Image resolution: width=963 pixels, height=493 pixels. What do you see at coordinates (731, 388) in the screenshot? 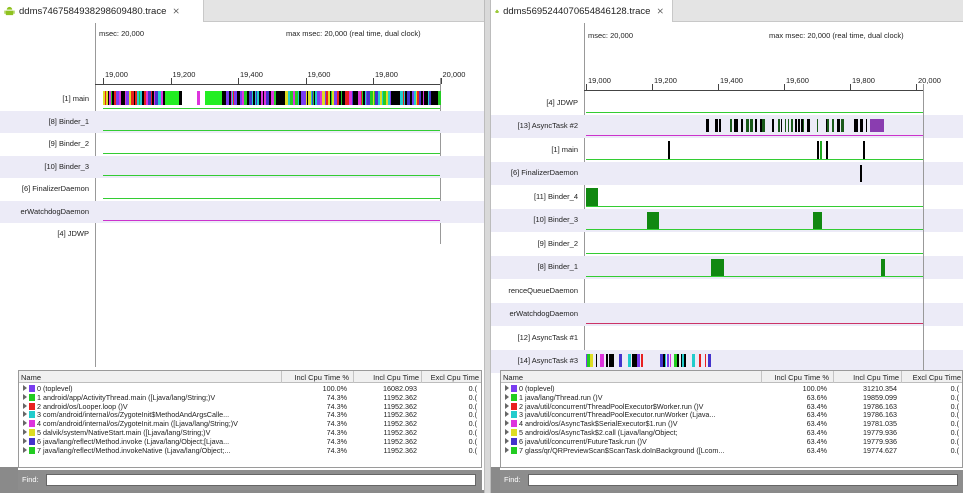
I see `table-row: 0 (toplevel) 100.0% 31210.354 0.(` at bounding box center [731, 388].